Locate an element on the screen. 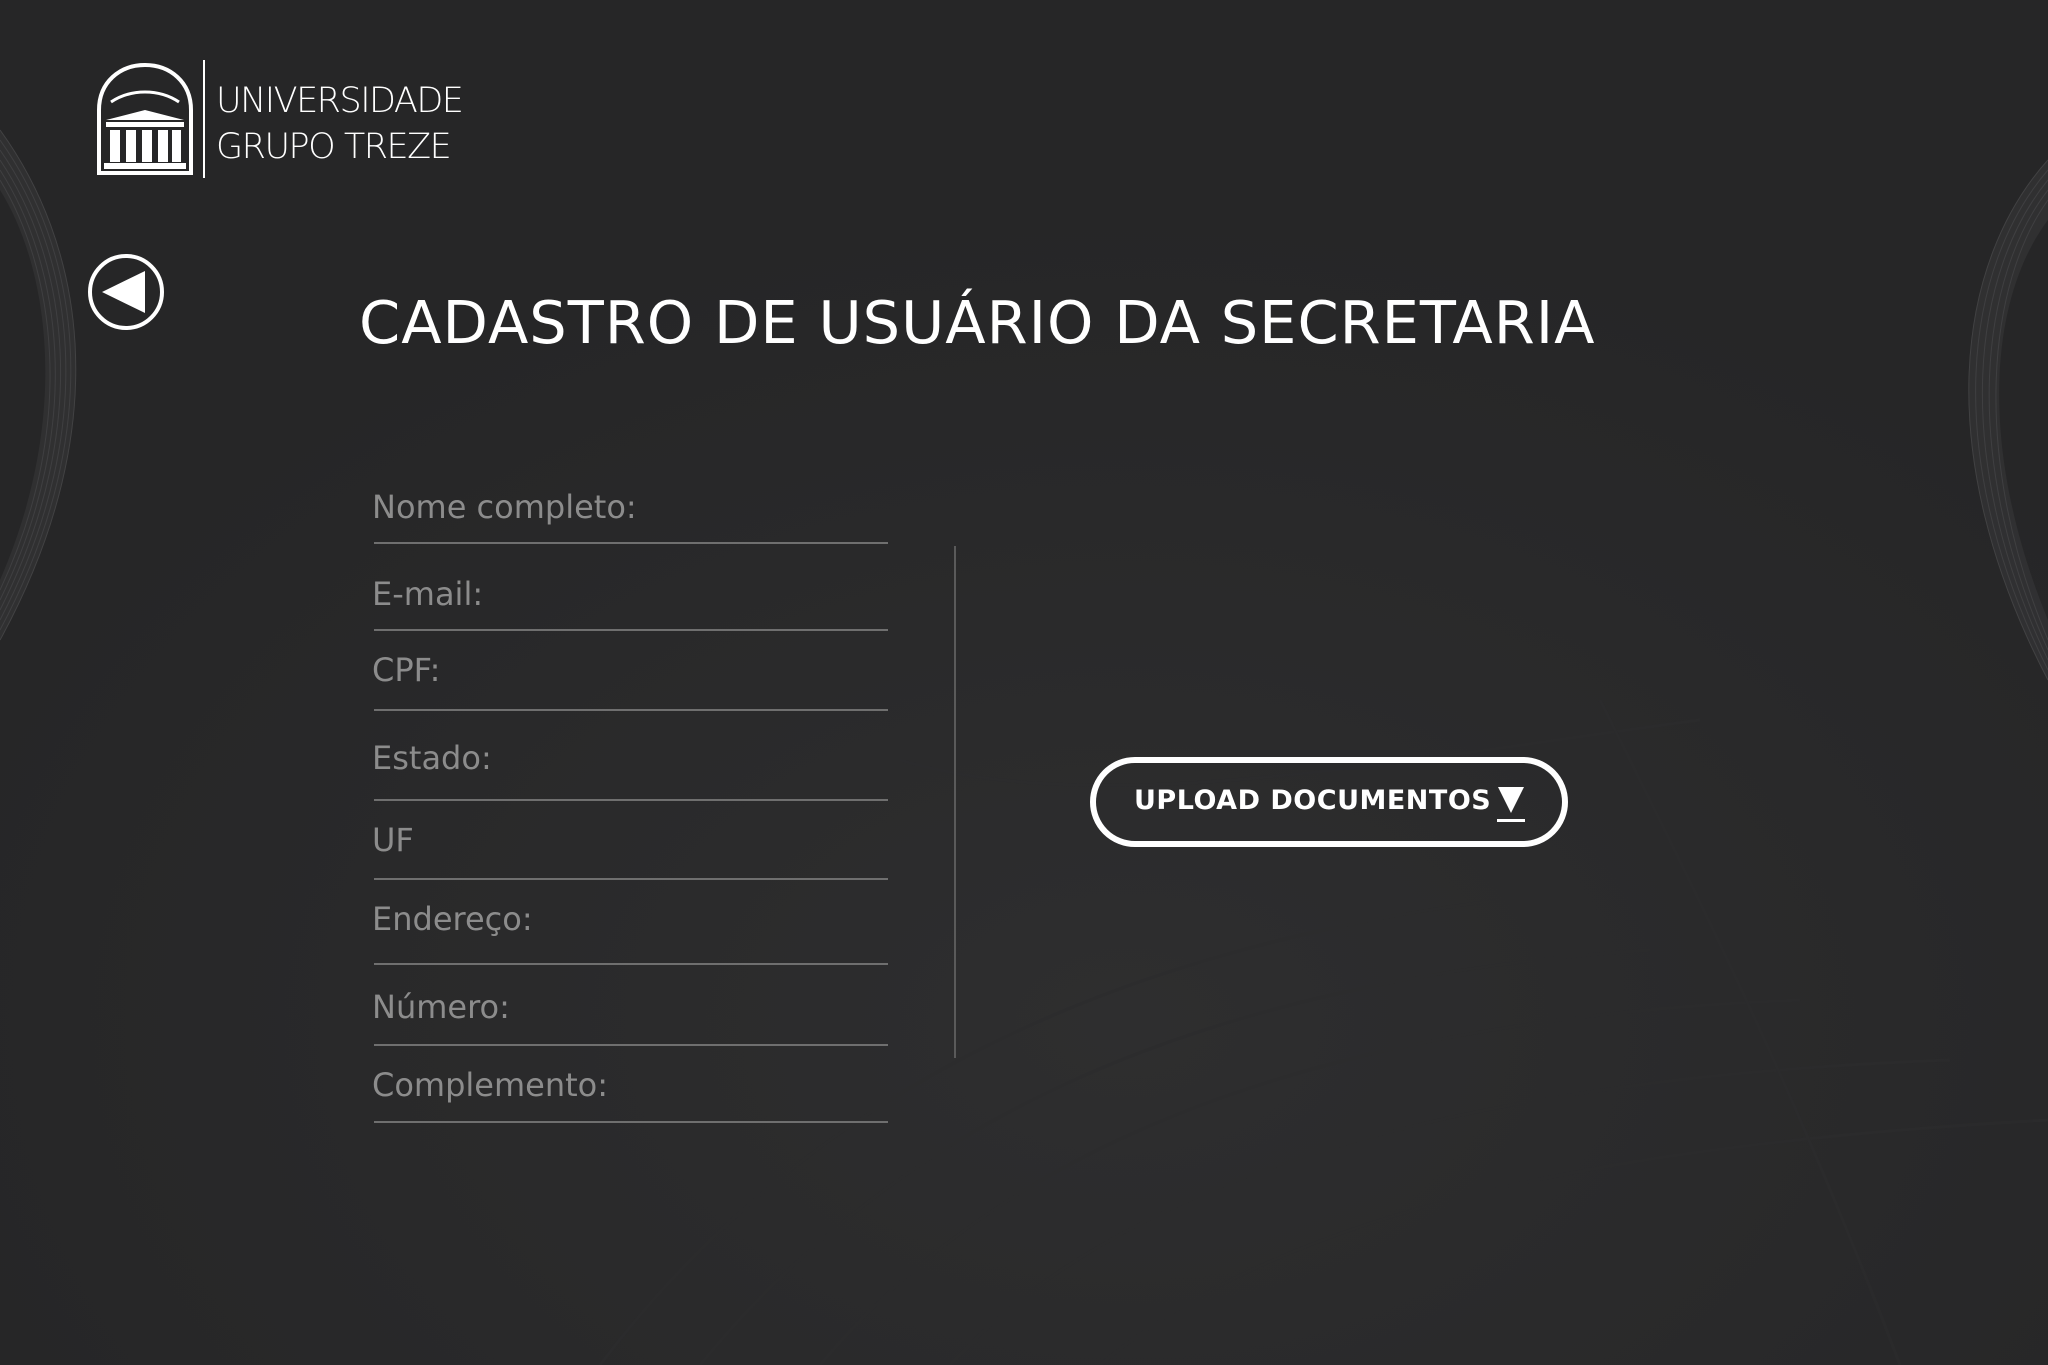  field-label: E-mail: is located at coordinates (428, 594).